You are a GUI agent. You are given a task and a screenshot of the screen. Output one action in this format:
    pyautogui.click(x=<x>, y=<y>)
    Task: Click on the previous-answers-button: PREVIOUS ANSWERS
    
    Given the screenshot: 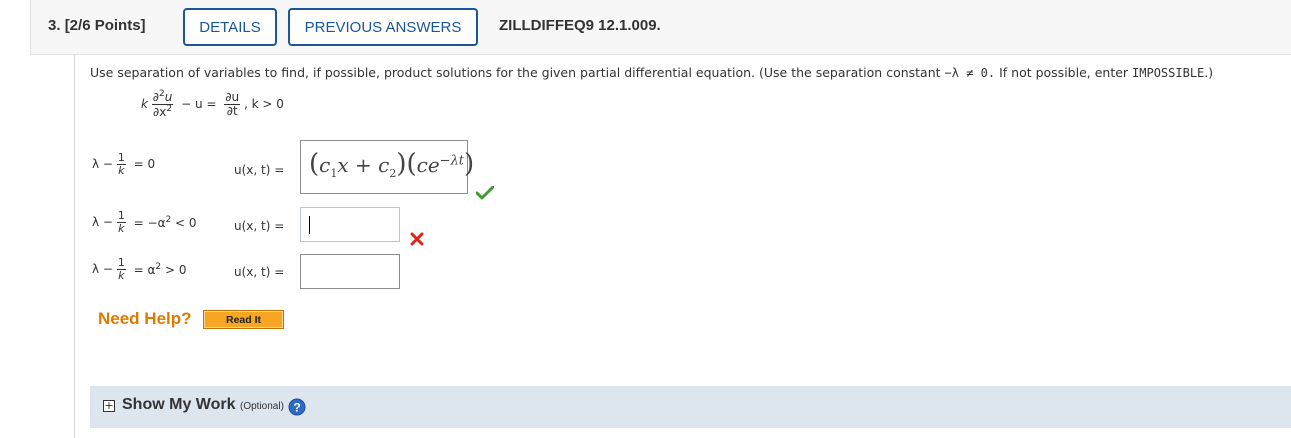 What is the action you would take?
    pyautogui.click(x=383, y=27)
    